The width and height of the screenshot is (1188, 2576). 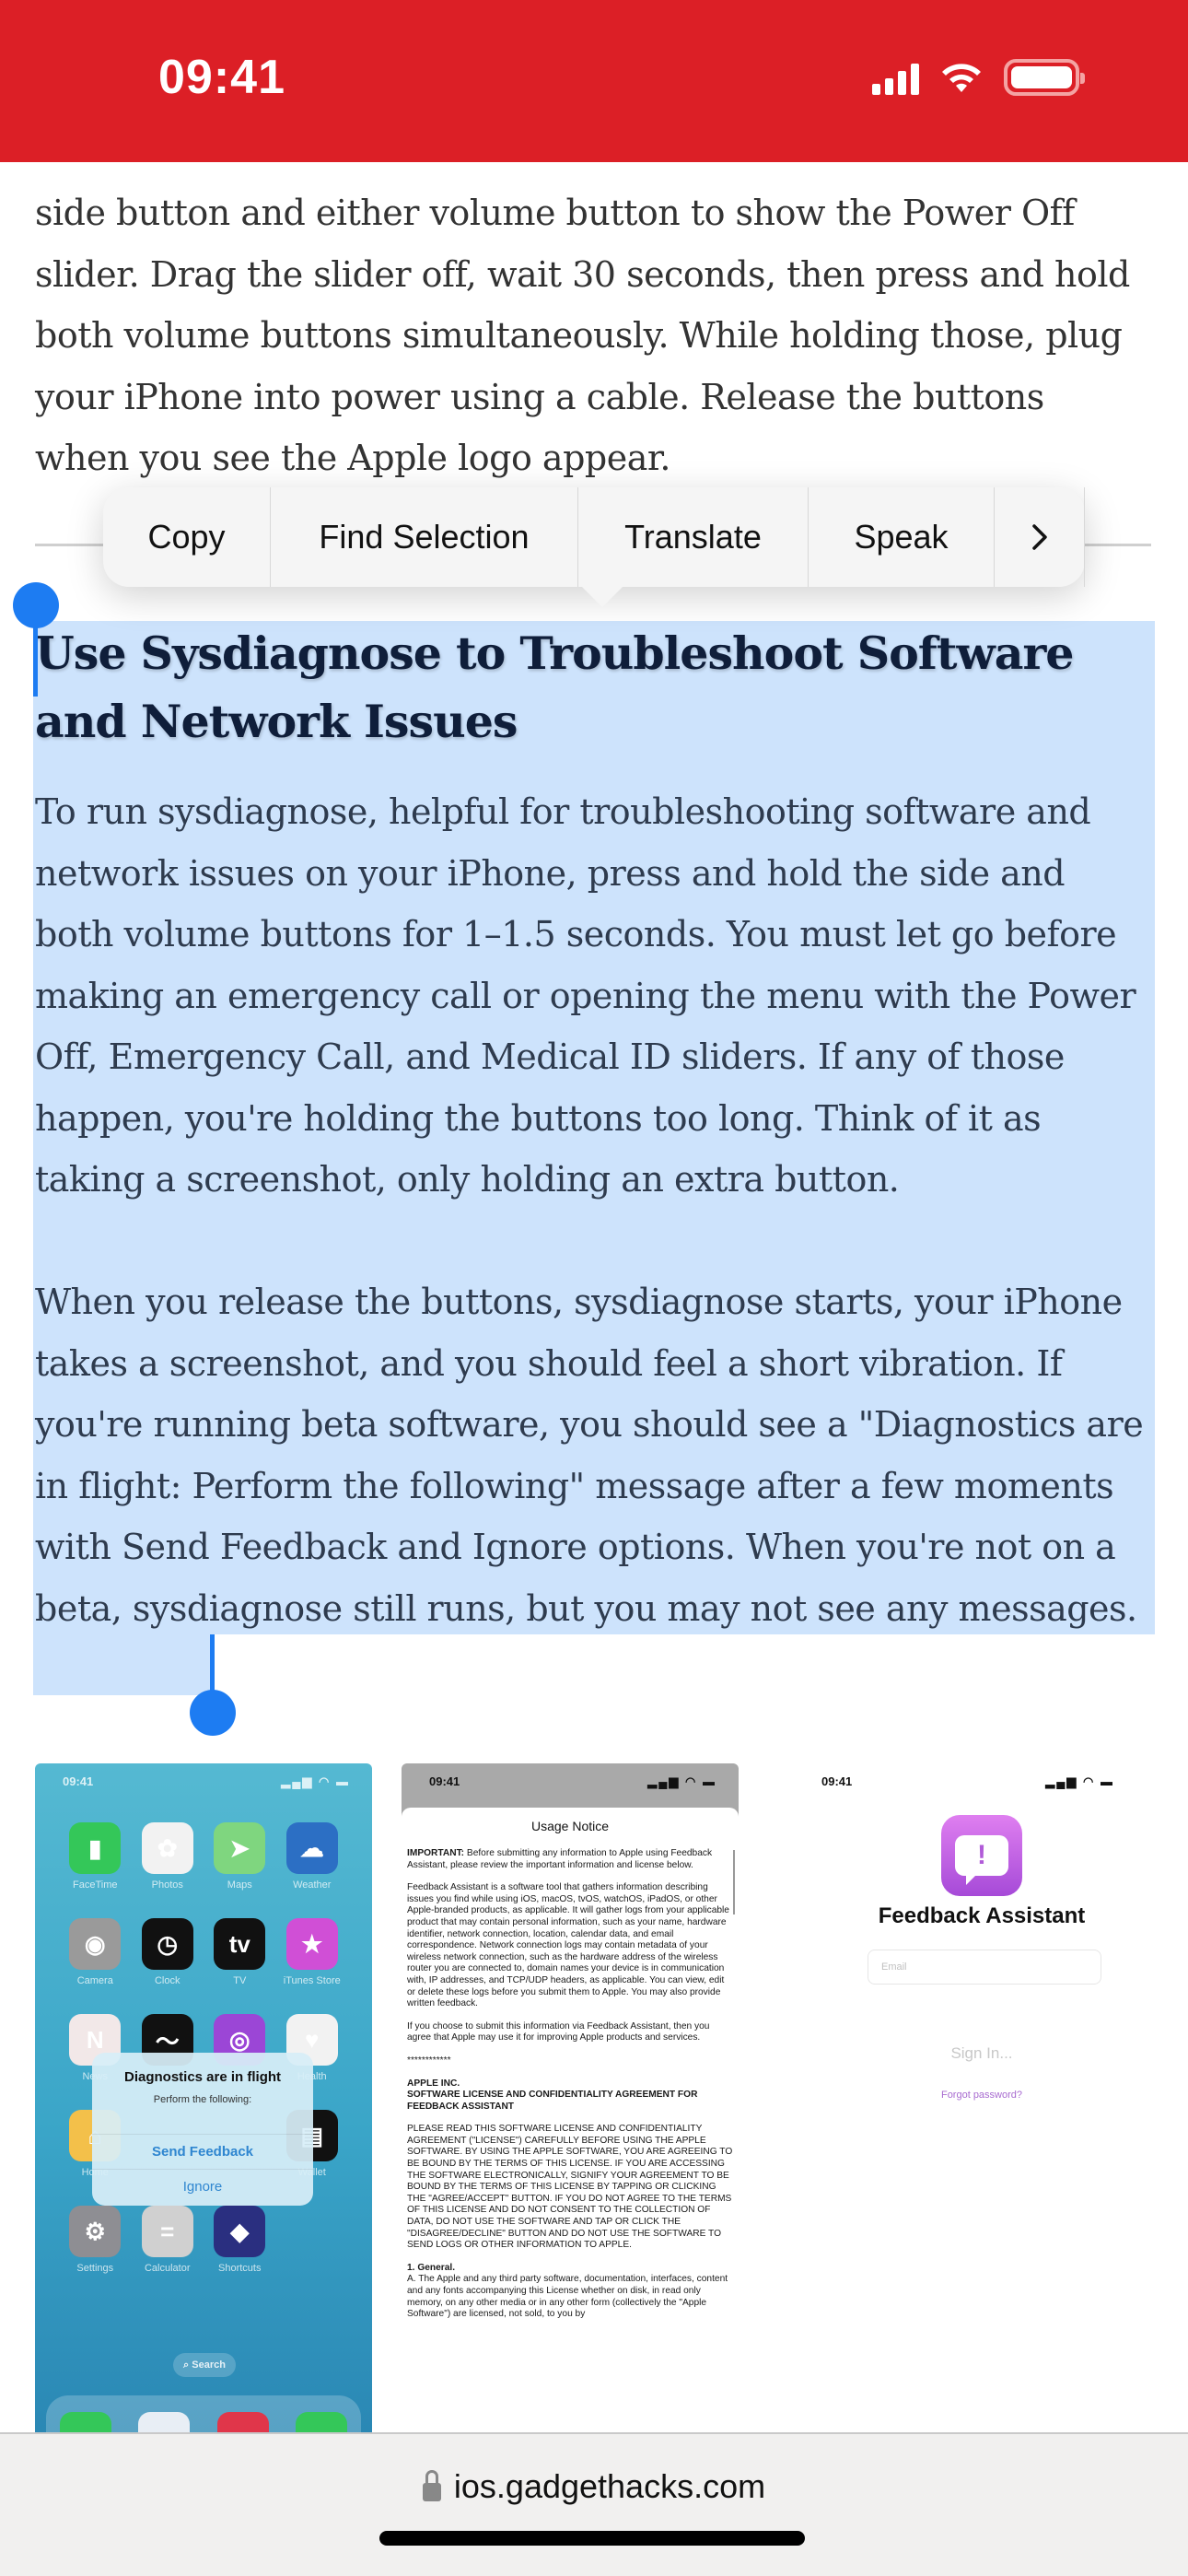 What do you see at coordinates (95, 1885) in the screenshot?
I see `app-label: FaceTime` at bounding box center [95, 1885].